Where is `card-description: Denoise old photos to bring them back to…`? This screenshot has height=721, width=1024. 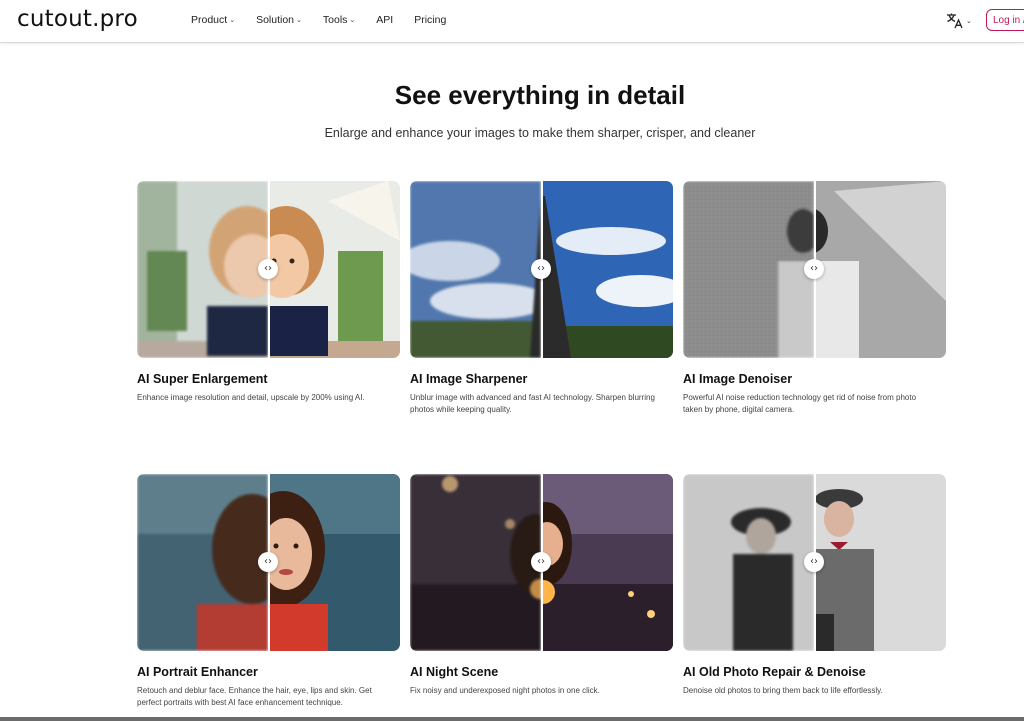 card-description: Denoise old photos to bring them back to… is located at coordinates (783, 690).